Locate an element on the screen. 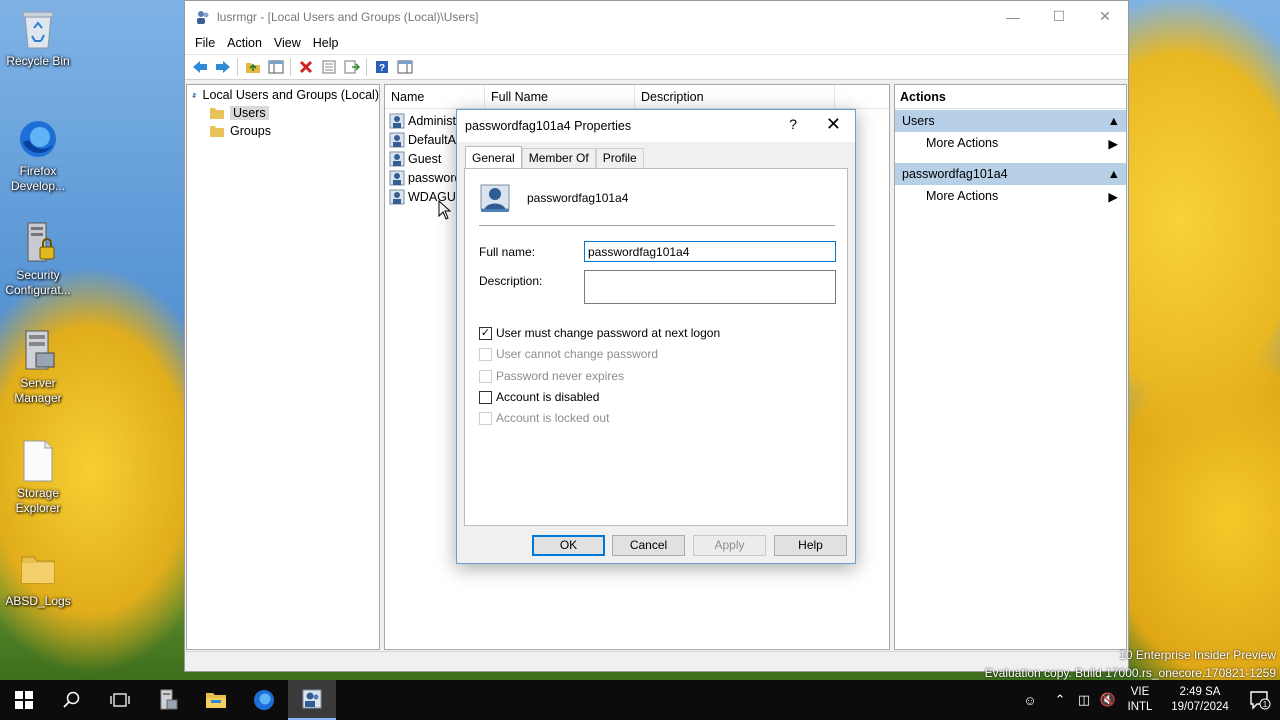 The width and height of the screenshot is (1280, 720). cannot-change-password-checkbox: User cannot change password is located at coordinates (568, 354).